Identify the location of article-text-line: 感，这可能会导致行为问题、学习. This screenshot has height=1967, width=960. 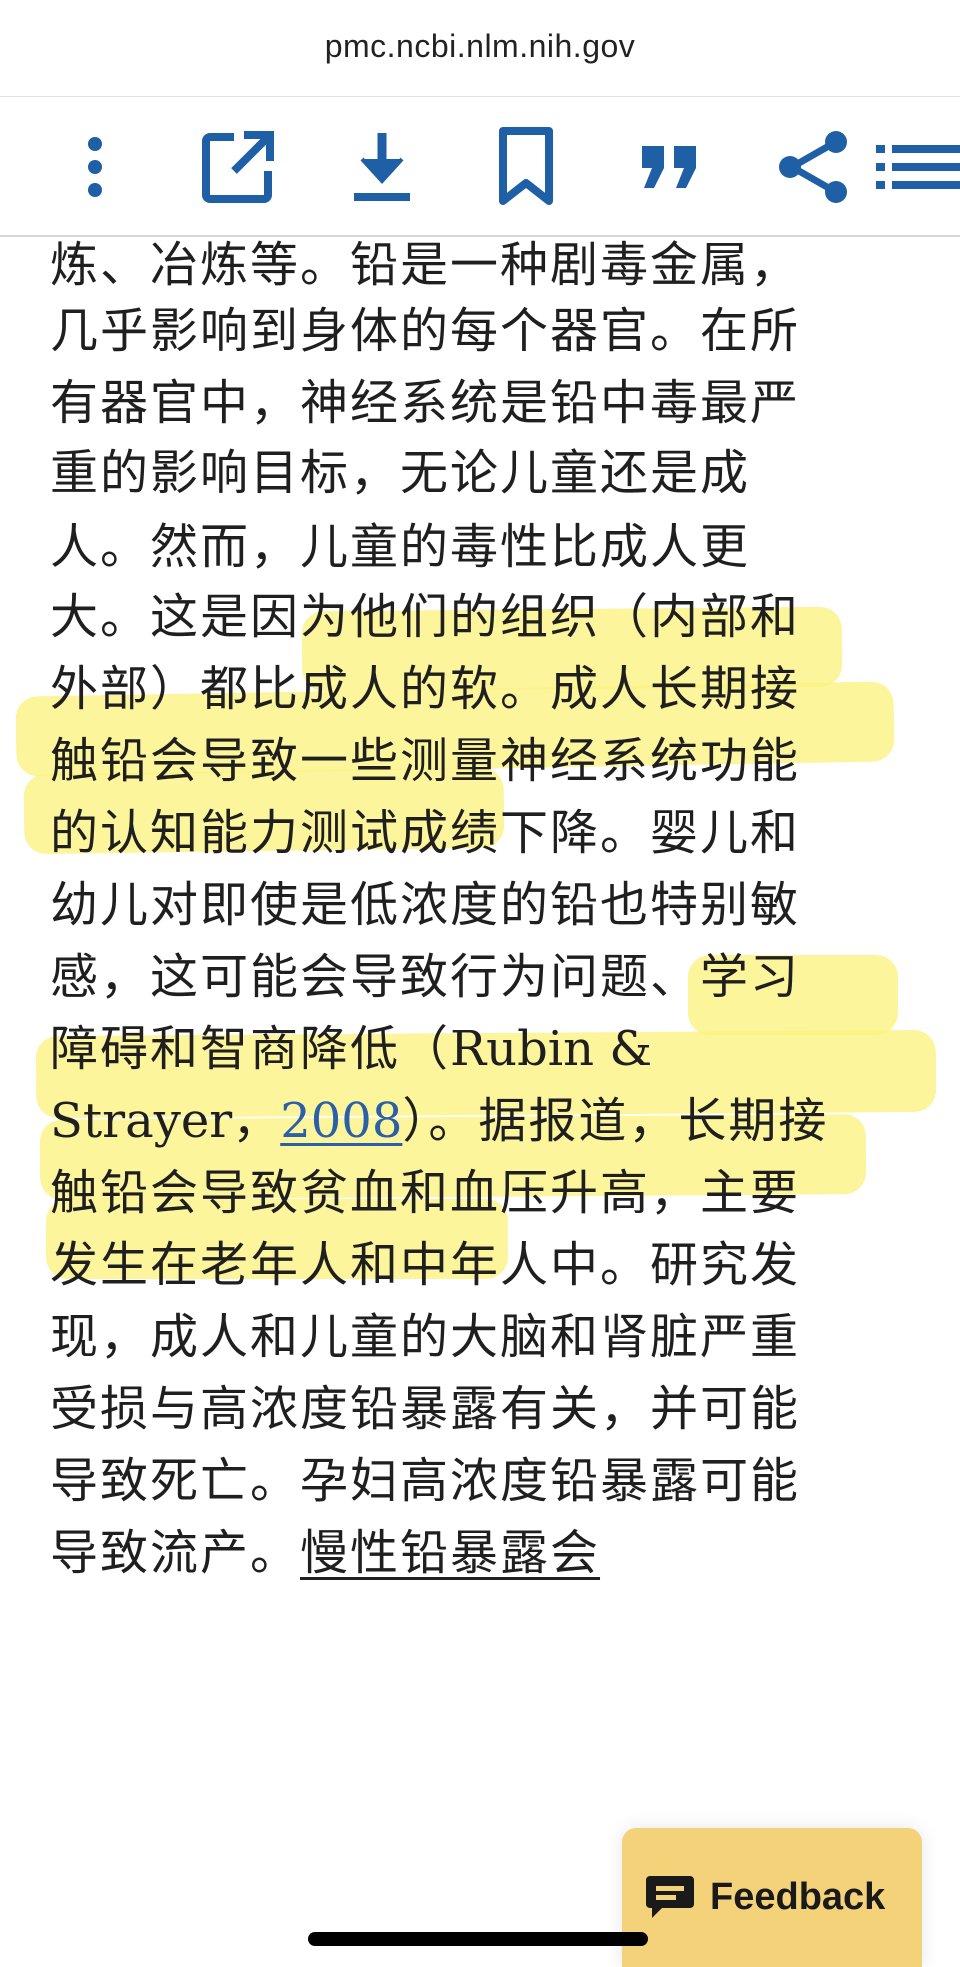
(425, 977).